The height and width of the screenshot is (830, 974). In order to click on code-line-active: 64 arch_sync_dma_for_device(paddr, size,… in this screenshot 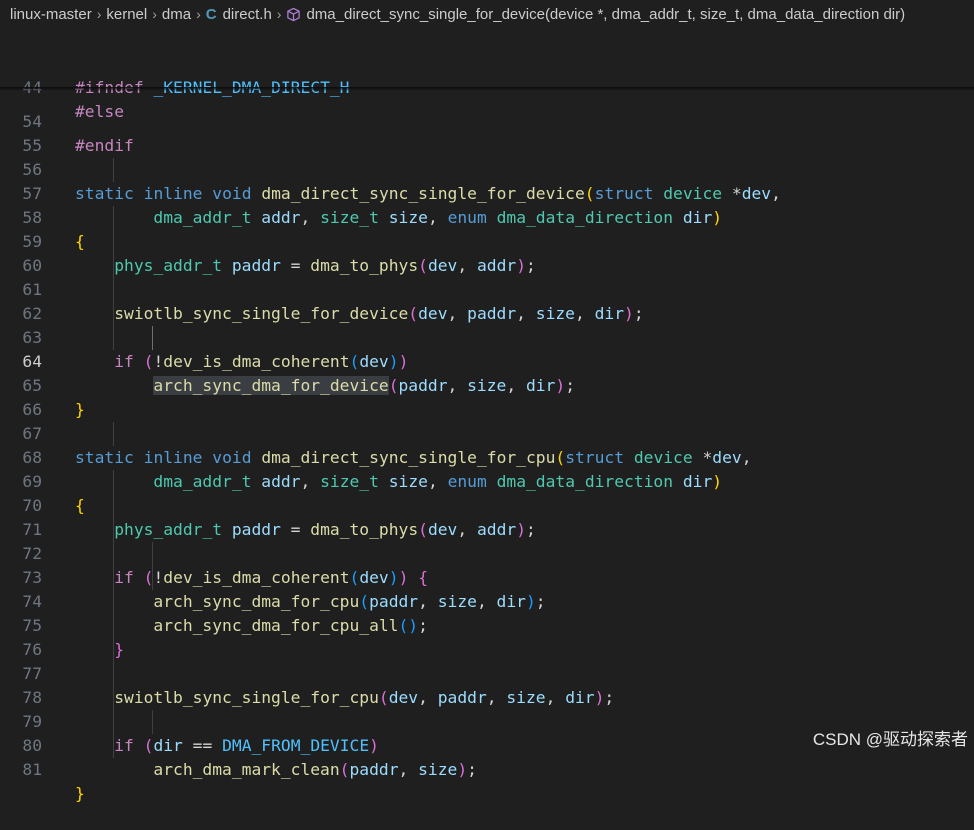, I will do `click(487, 360)`.